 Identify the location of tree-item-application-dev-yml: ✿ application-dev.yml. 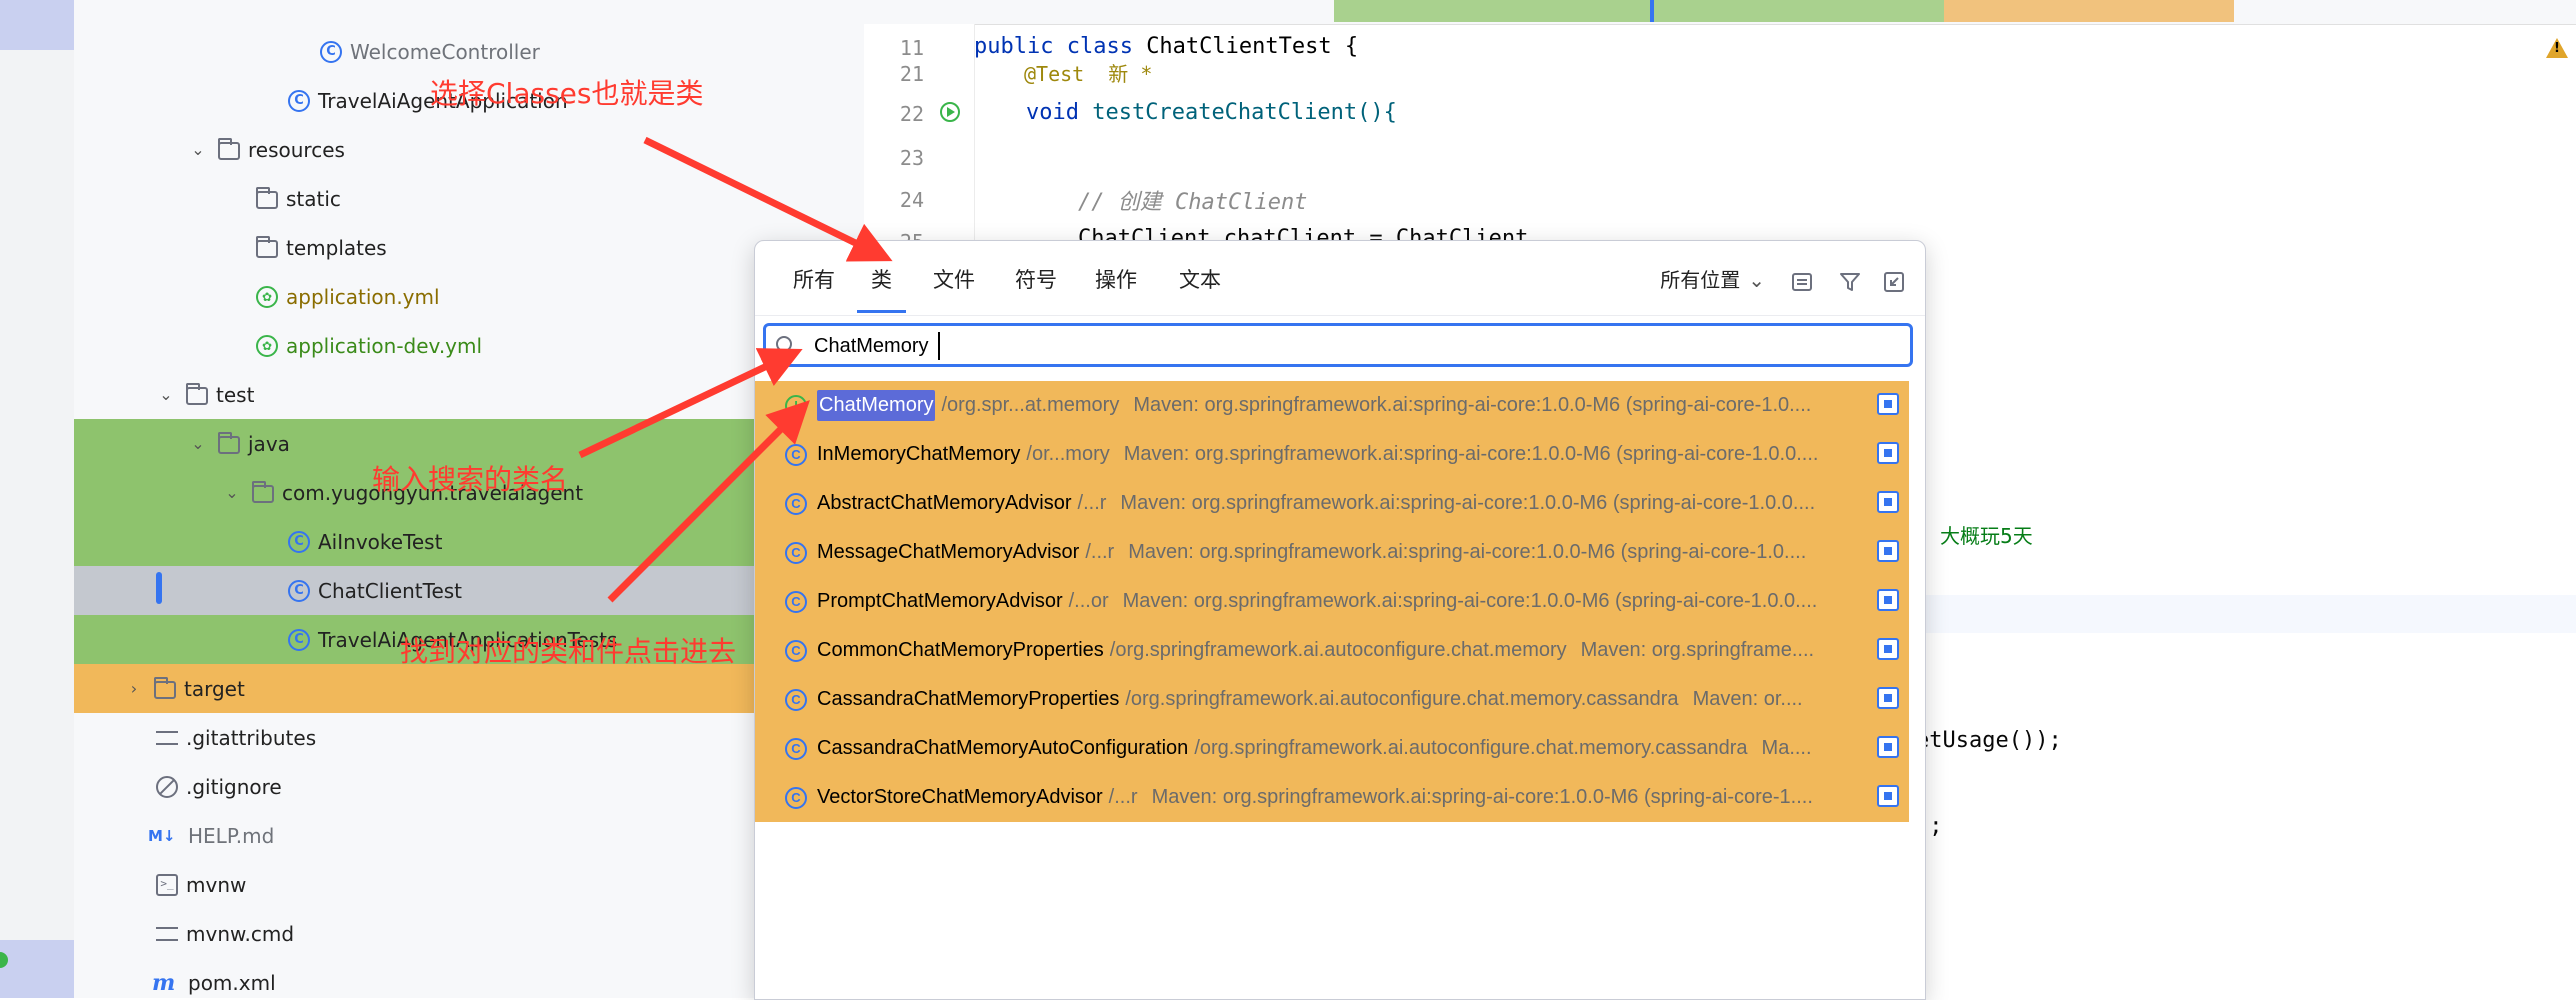
(469, 345).